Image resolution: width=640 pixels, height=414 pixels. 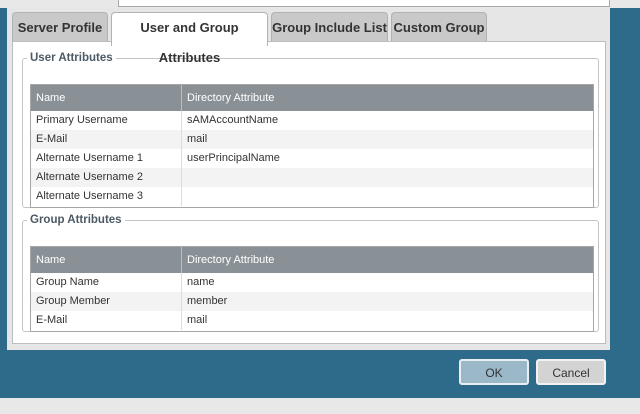 I want to click on table-row: Alternate Username 3, so click(x=312, y=196).